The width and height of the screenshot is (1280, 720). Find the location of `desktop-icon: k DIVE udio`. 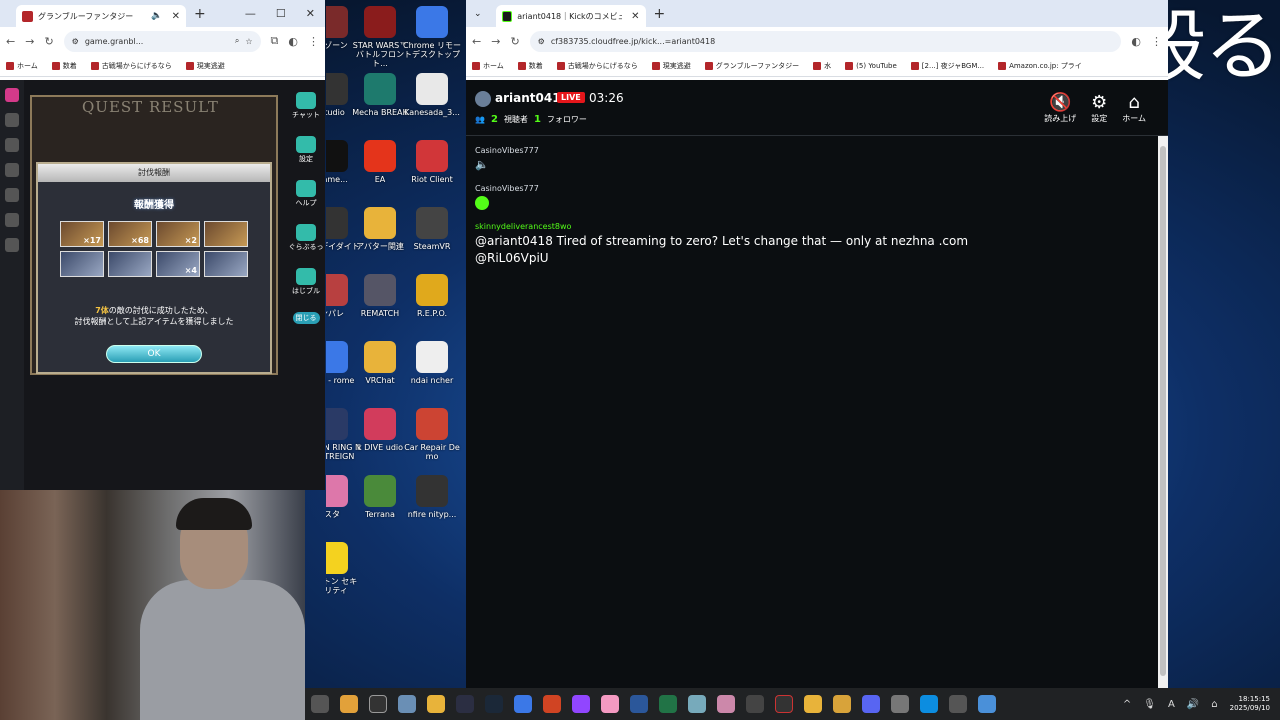

desktop-icon: k DIVE udio is located at coordinates (380, 430).